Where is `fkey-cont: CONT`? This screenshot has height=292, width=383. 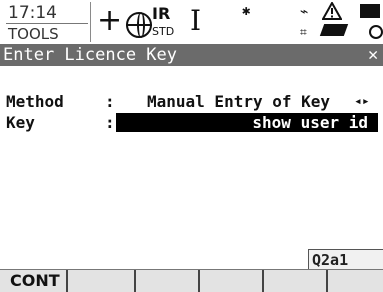
fkey-cont: CONT is located at coordinates (34, 281).